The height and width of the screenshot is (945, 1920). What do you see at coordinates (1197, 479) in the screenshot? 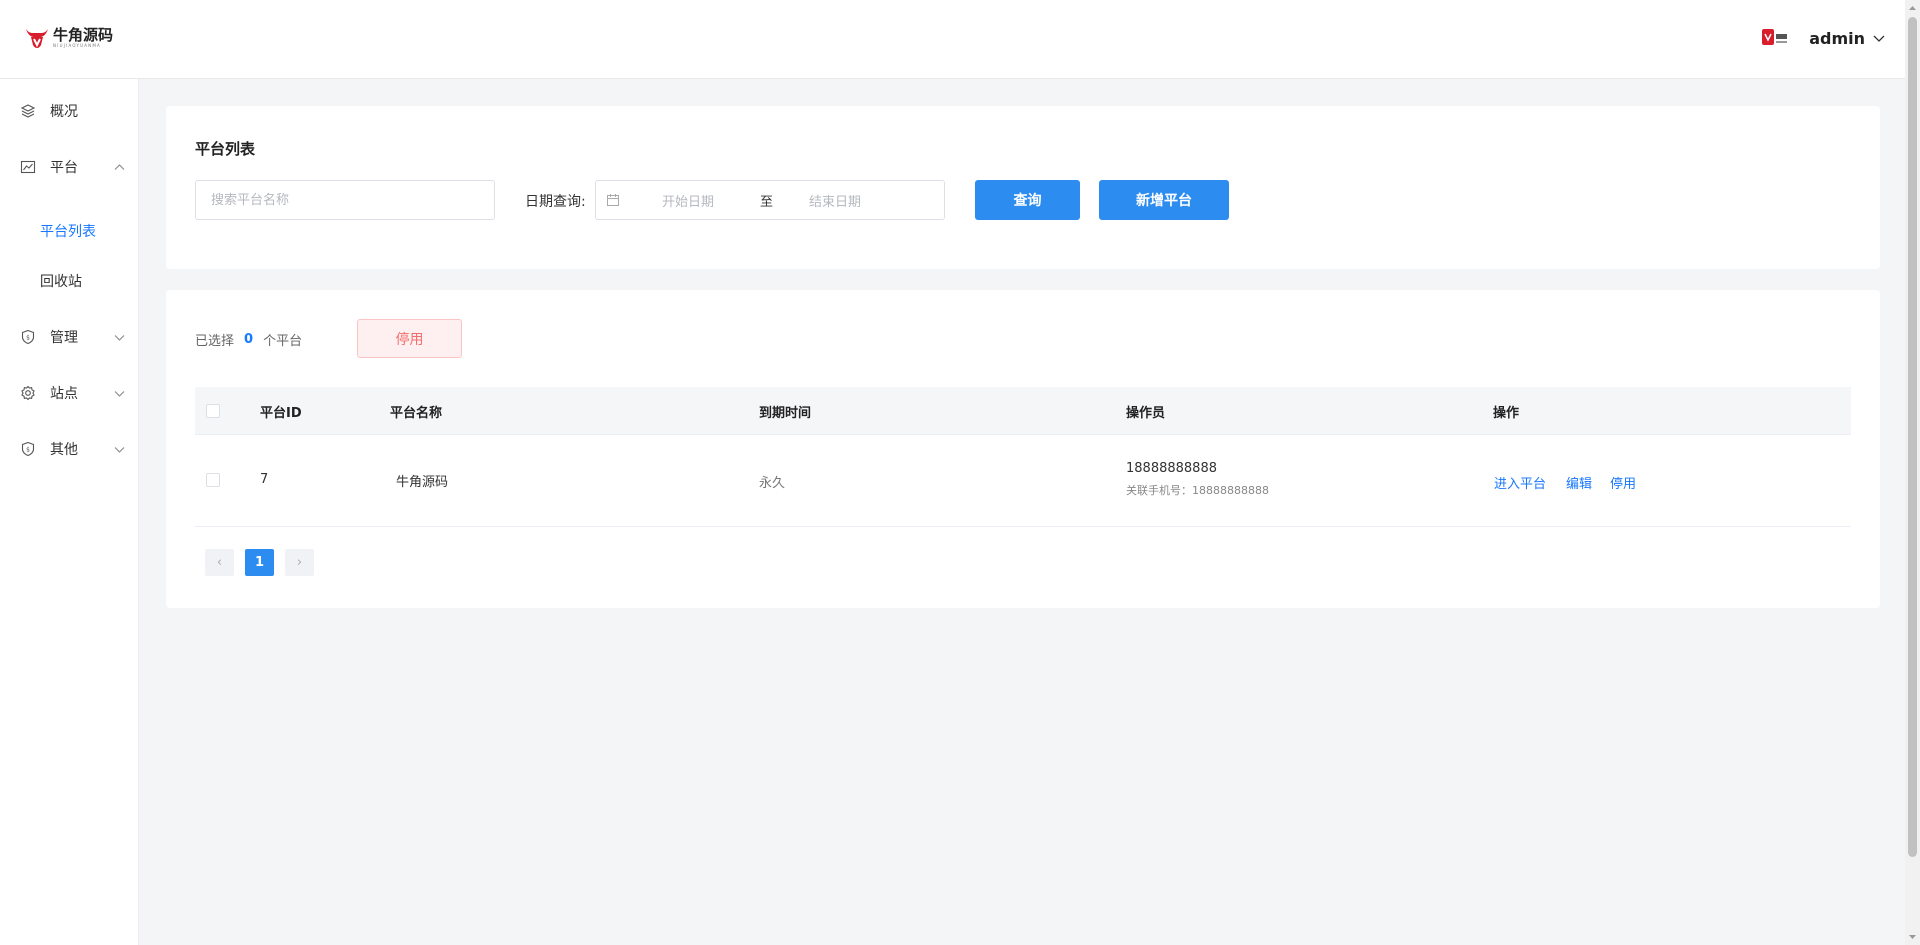
I see `cell-operator: 18888888888 关联手机号：18888888888` at bounding box center [1197, 479].